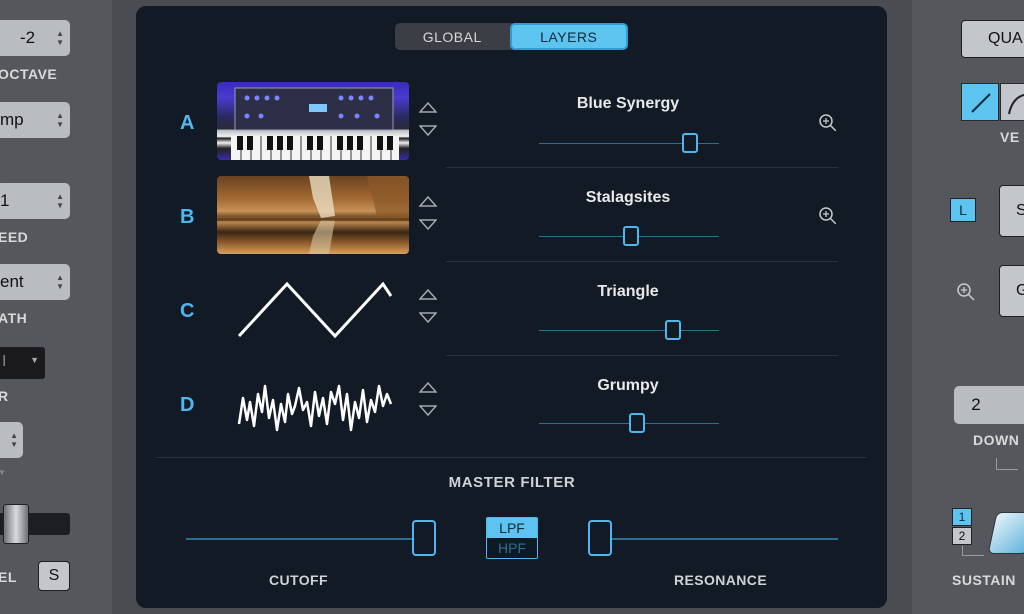 This screenshot has height=614, width=1024. What do you see at coordinates (721, 580) in the screenshot?
I see `resonance-label: RESONANCE` at bounding box center [721, 580].